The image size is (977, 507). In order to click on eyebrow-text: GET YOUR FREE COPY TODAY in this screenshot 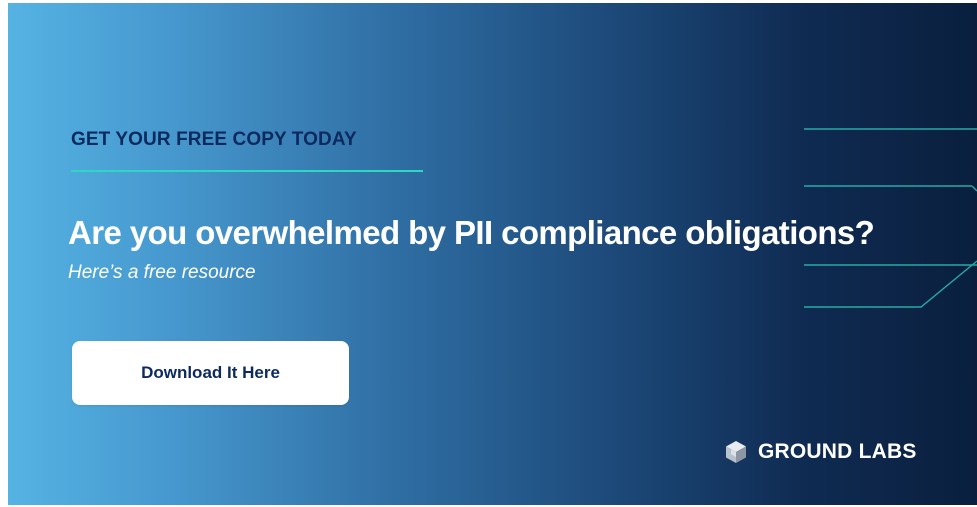, I will do `click(214, 139)`.